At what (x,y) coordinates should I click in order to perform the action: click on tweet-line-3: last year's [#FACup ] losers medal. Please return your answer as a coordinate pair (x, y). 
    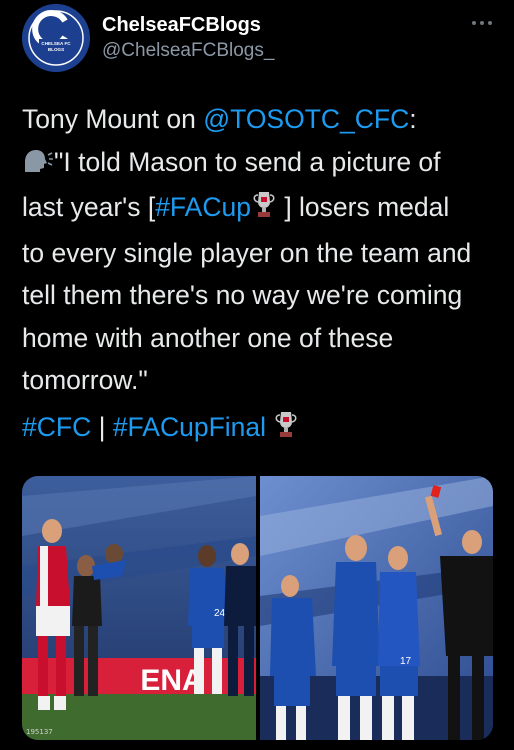
    Looking at the image, I should click on (259, 209).